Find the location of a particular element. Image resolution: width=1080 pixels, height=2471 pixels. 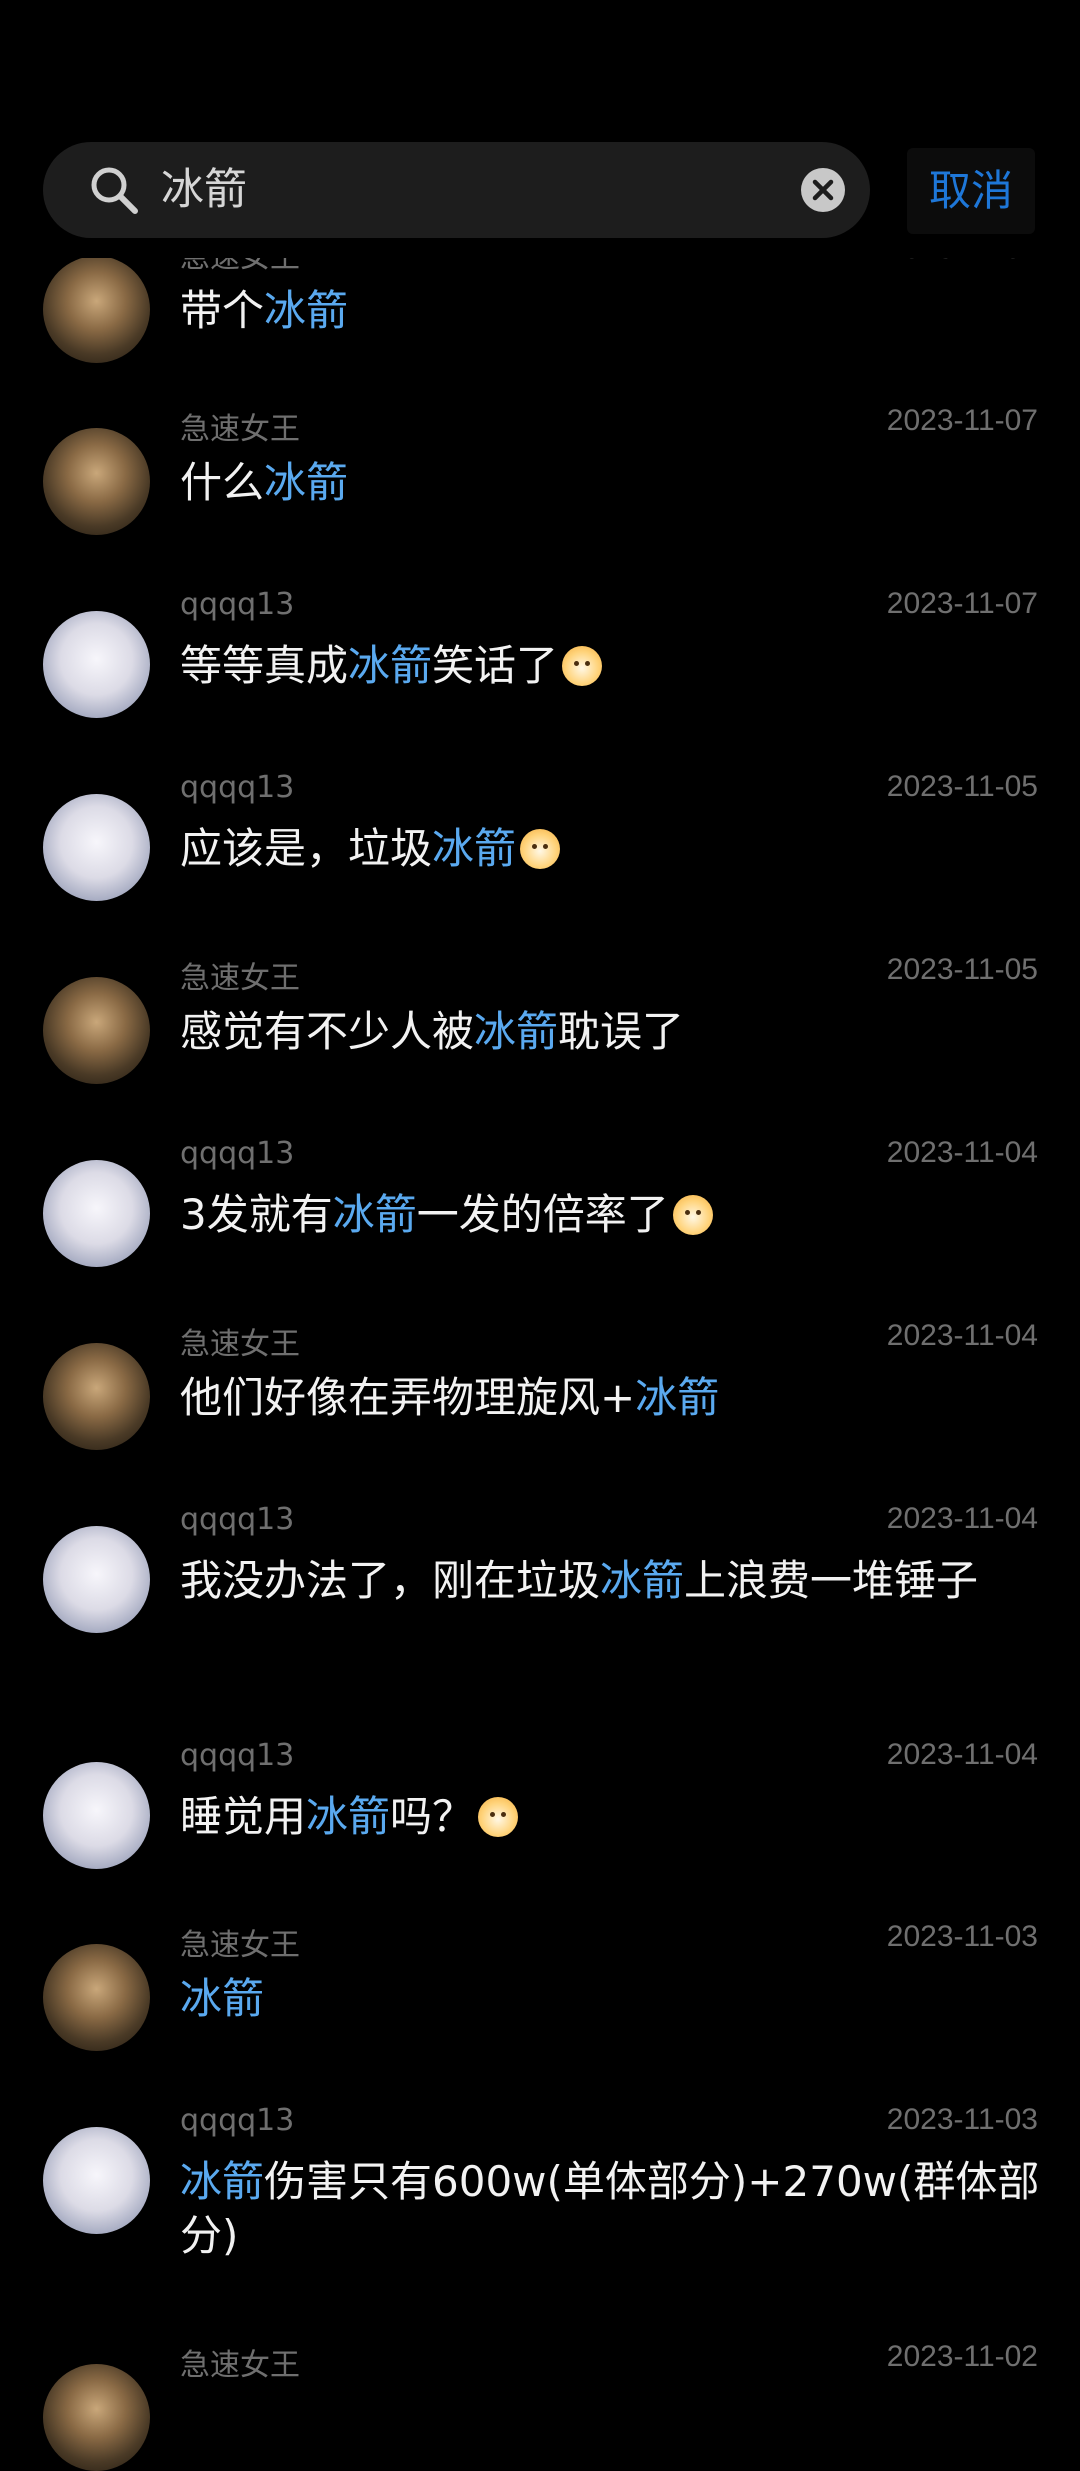

cancel-button: 取消 is located at coordinates (971, 191).